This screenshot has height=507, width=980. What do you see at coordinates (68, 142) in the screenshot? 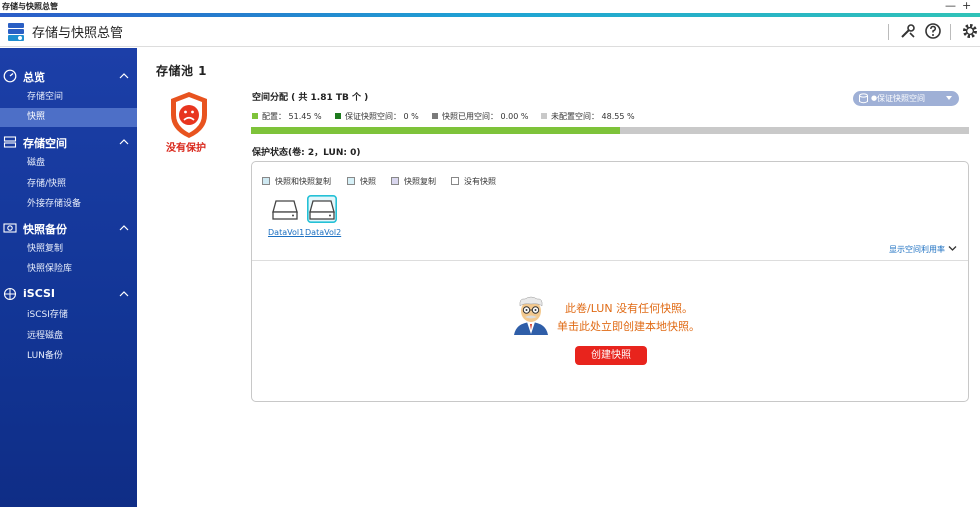
I see `sidebar-section-storage: 存储空间` at bounding box center [68, 142].